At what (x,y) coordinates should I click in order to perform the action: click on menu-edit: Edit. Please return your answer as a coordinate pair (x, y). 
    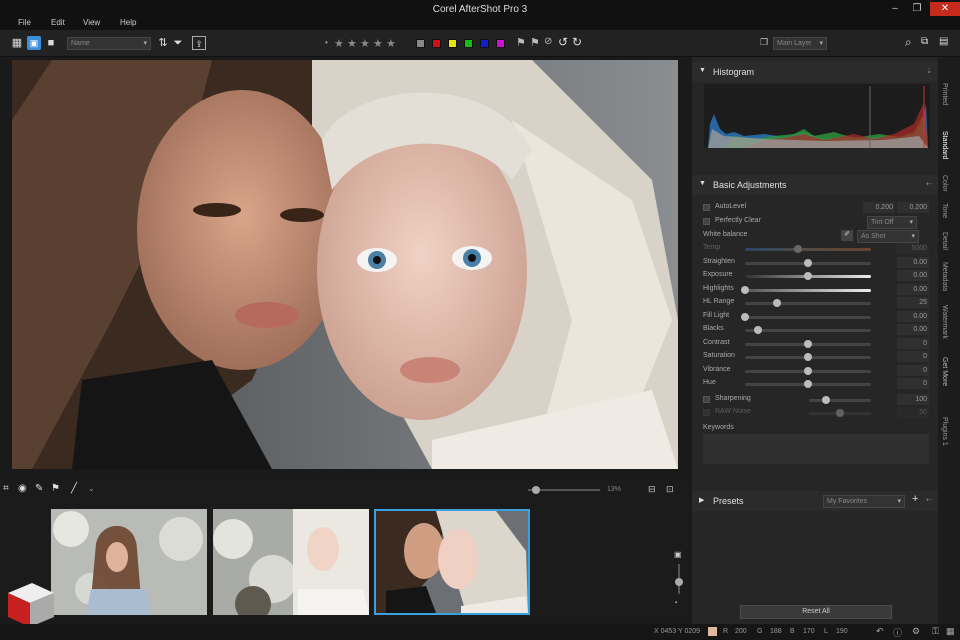
    Looking at the image, I should click on (58, 22).